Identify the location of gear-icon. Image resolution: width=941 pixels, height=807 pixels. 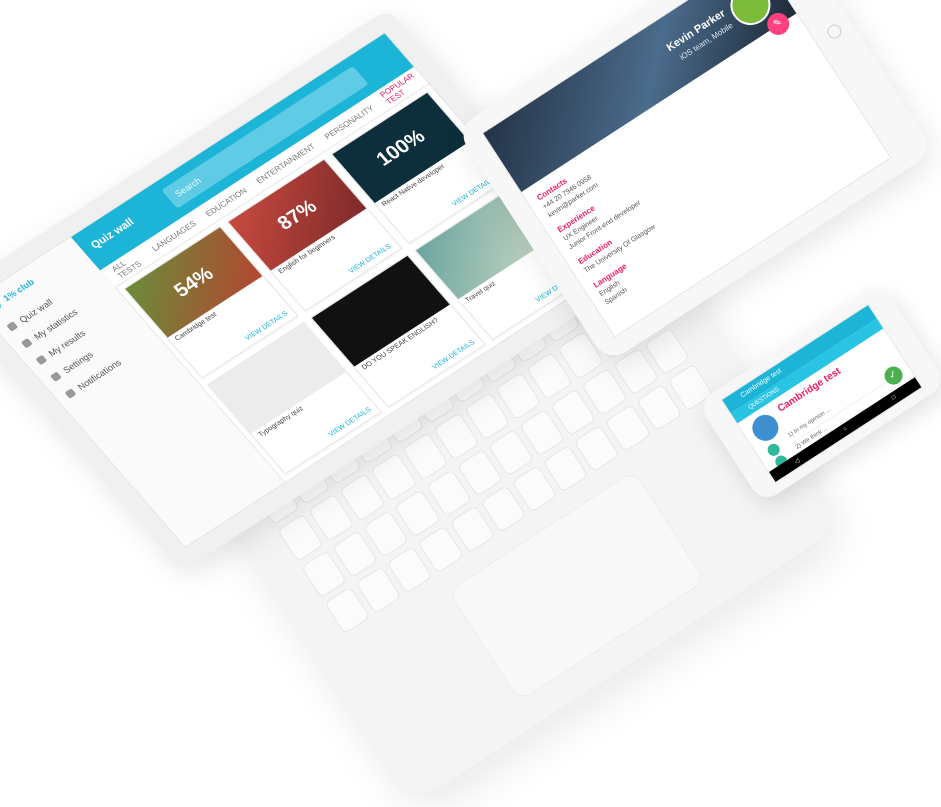
(55, 376).